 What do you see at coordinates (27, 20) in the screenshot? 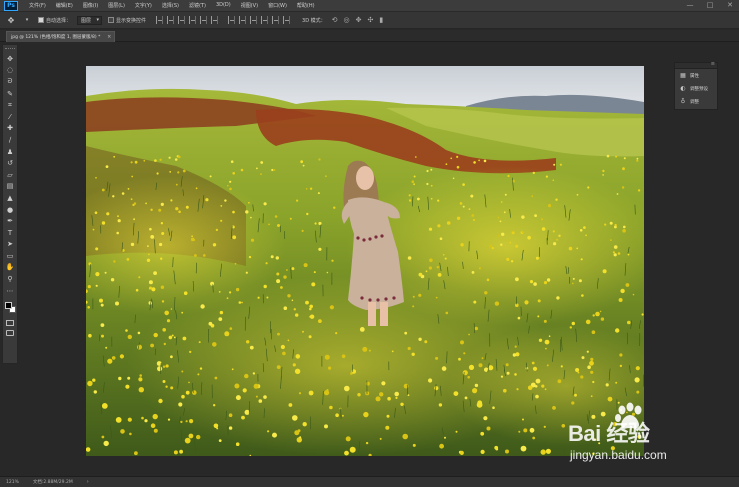
I see `tool-preset-dropdown: ▾` at bounding box center [27, 20].